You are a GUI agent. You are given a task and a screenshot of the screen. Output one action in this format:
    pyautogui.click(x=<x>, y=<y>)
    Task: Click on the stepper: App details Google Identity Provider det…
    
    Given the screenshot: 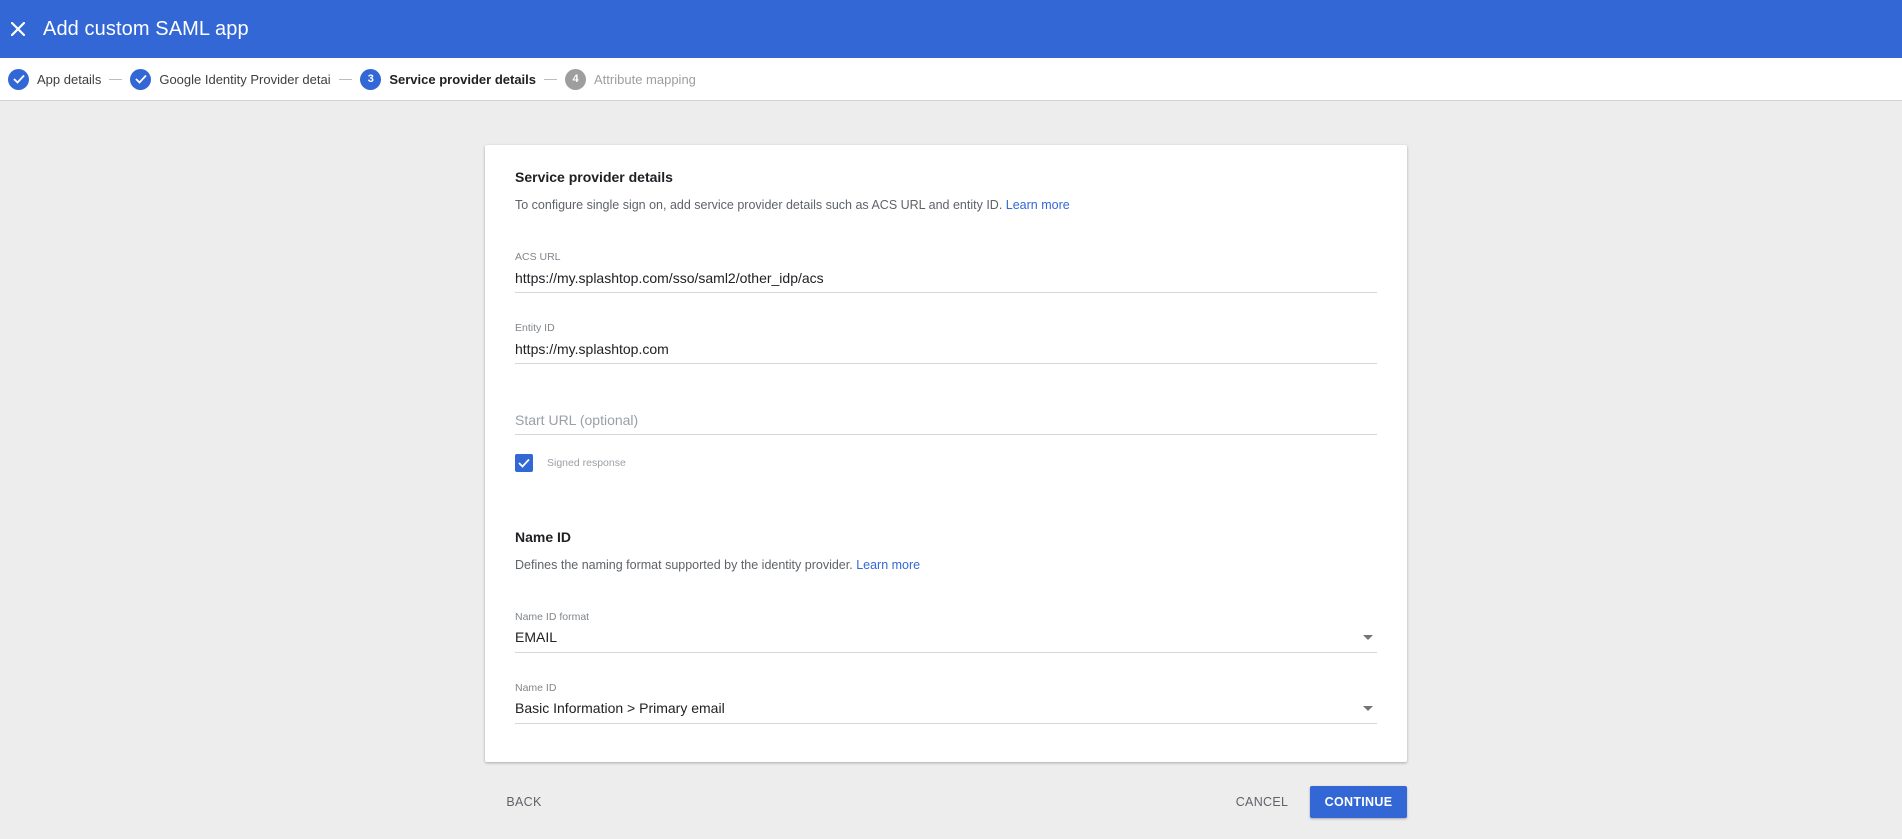 What is the action you would take?
    pyautogui.click(x=951, y=79)
    